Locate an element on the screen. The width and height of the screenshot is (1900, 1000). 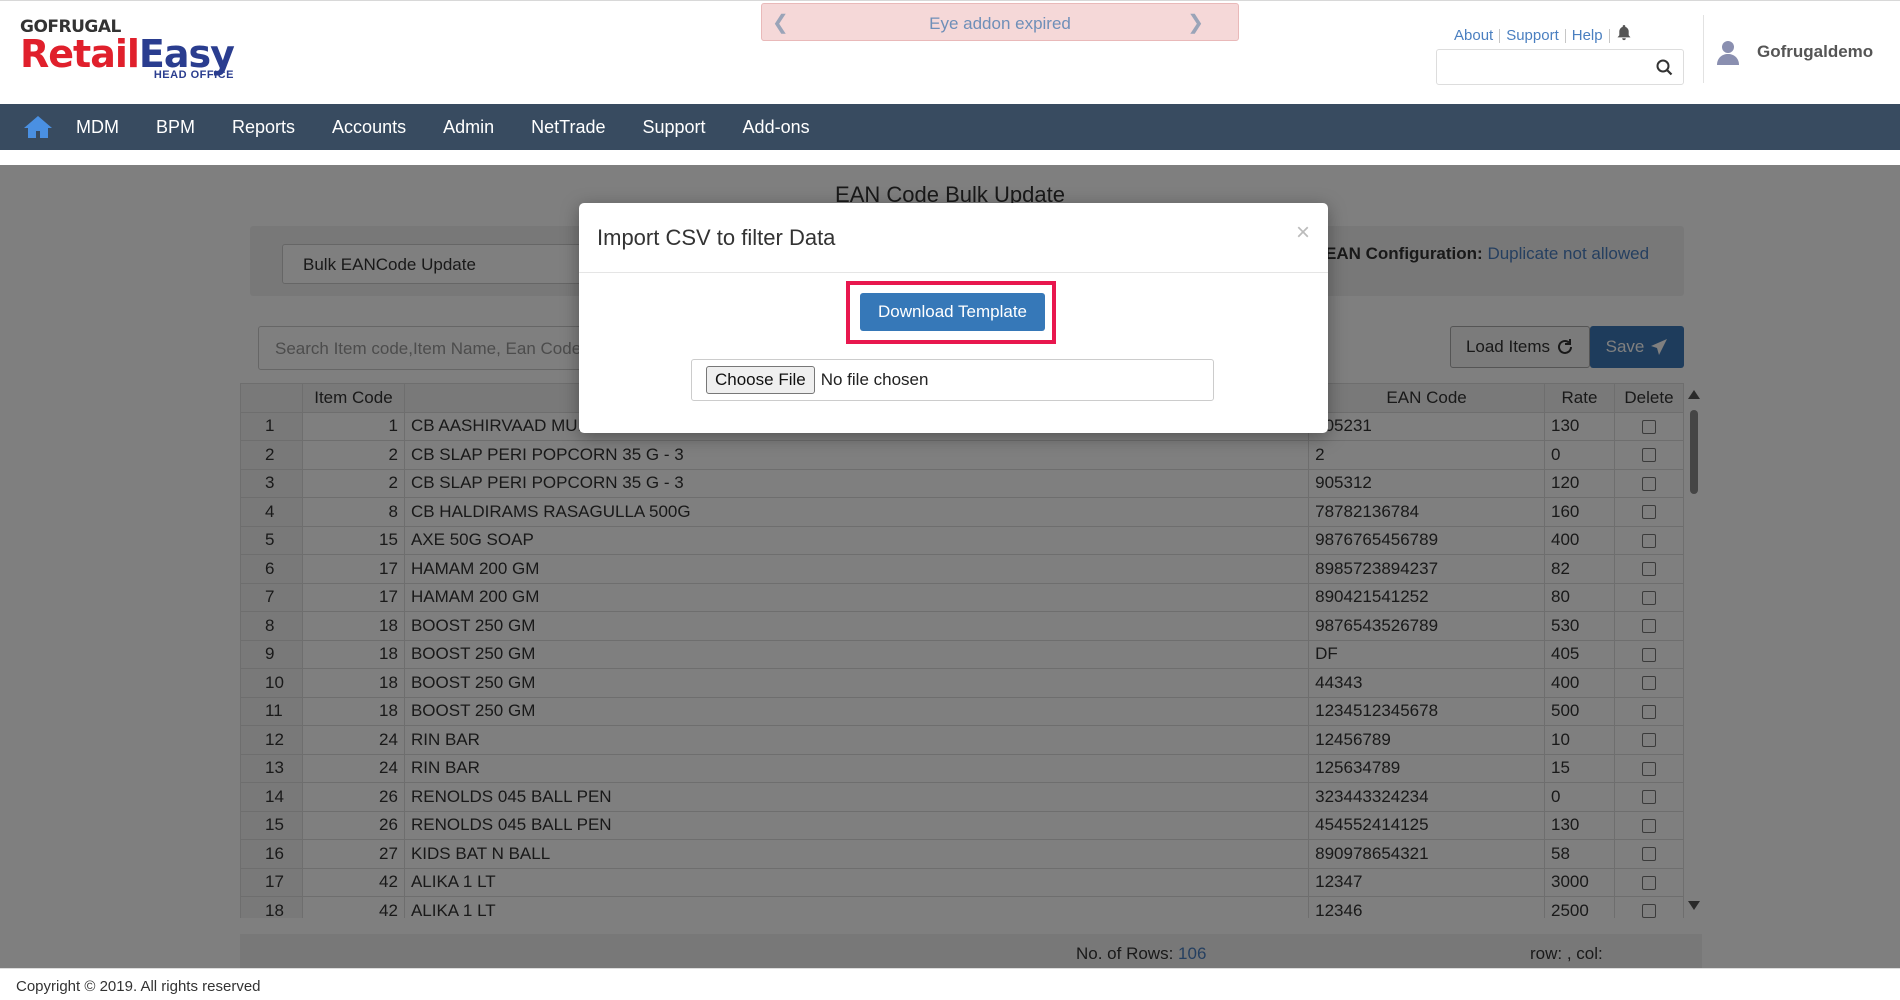
nav-item-addons: Add-ons is located at coordinates (776, 127).